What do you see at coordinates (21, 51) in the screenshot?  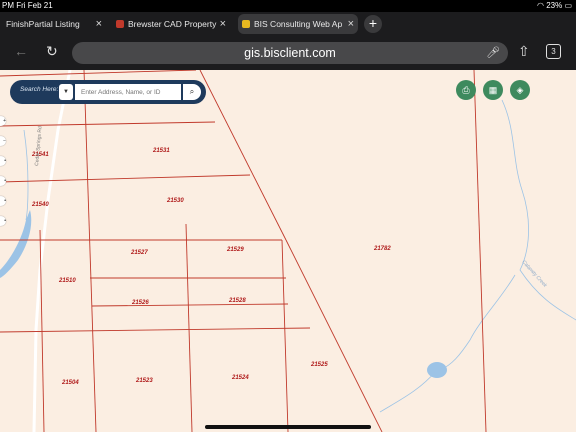 I see `back-icon: ←` at bounding box center [21, 51].